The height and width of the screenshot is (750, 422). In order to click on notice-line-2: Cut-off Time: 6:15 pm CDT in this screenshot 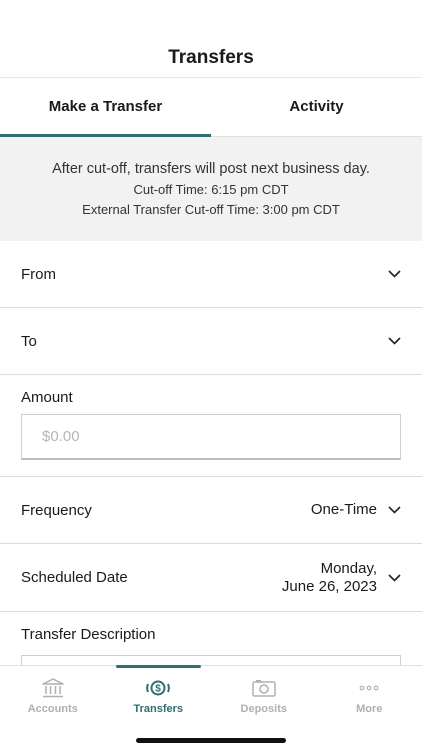, I will do `click(211, 189)`.